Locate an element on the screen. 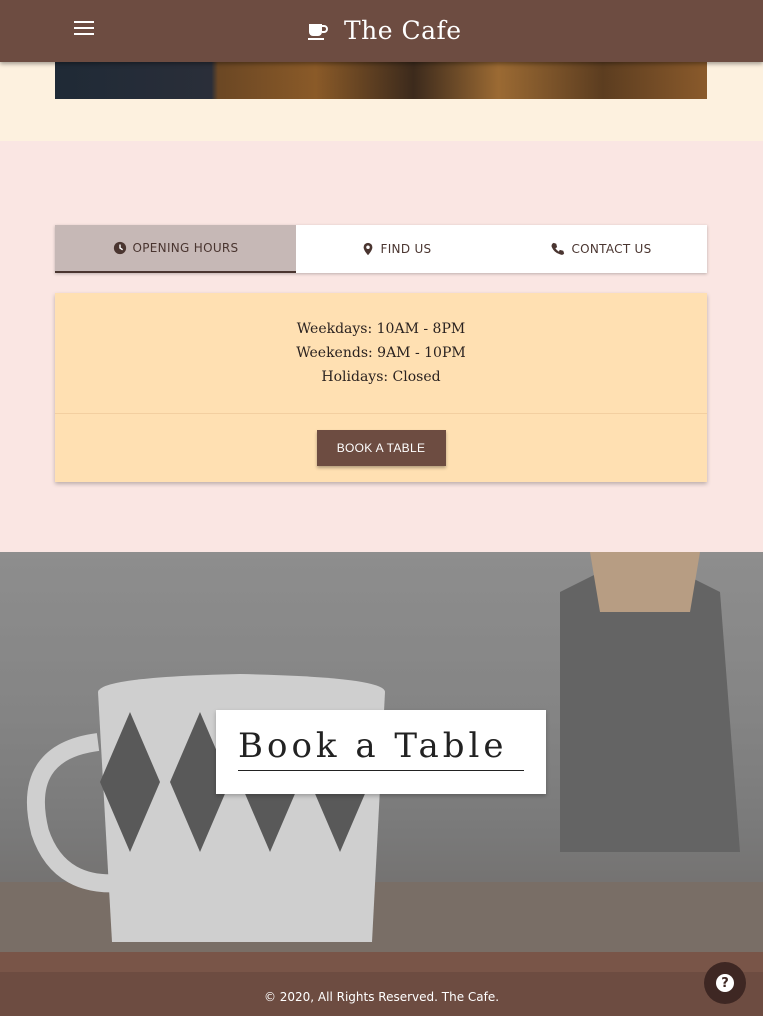 The width and height of the screenshot is (763, 1016). phone-icon is located at coordinates (558, 248).